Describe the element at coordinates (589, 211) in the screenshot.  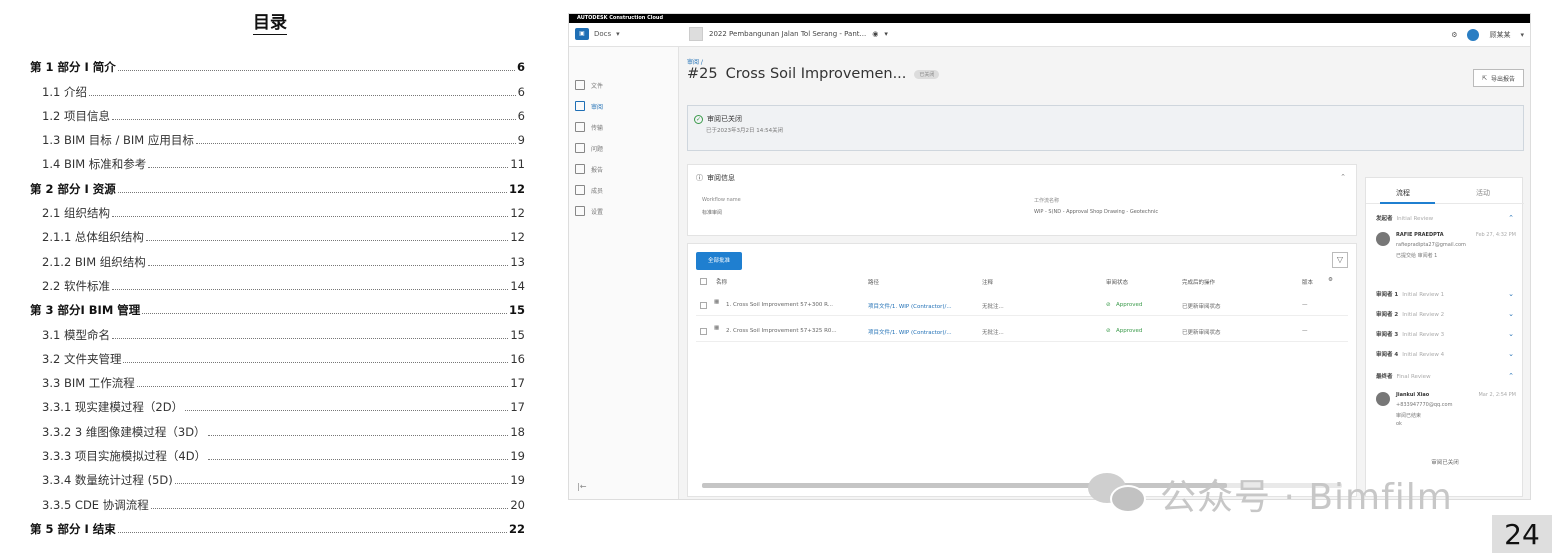
I see `sidebar-item-6: 设置` at that location.